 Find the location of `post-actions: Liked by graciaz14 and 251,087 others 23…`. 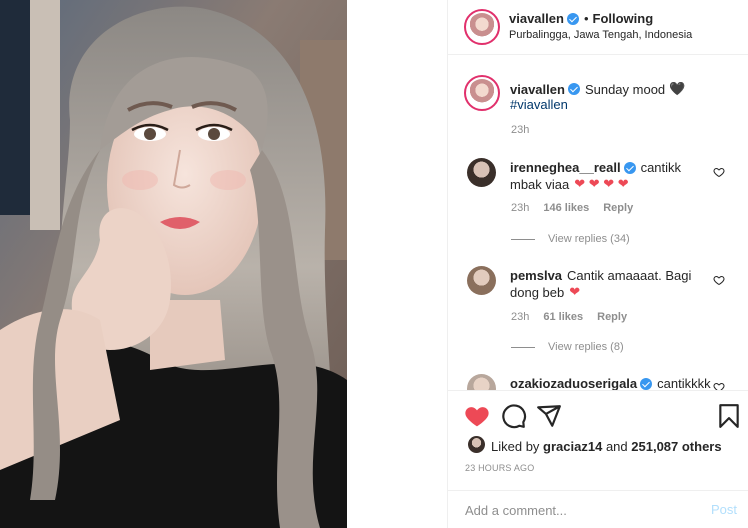

post-actions: Liked by graciaz14 and 251,087 others 23… is located at coordinates (598, 440).